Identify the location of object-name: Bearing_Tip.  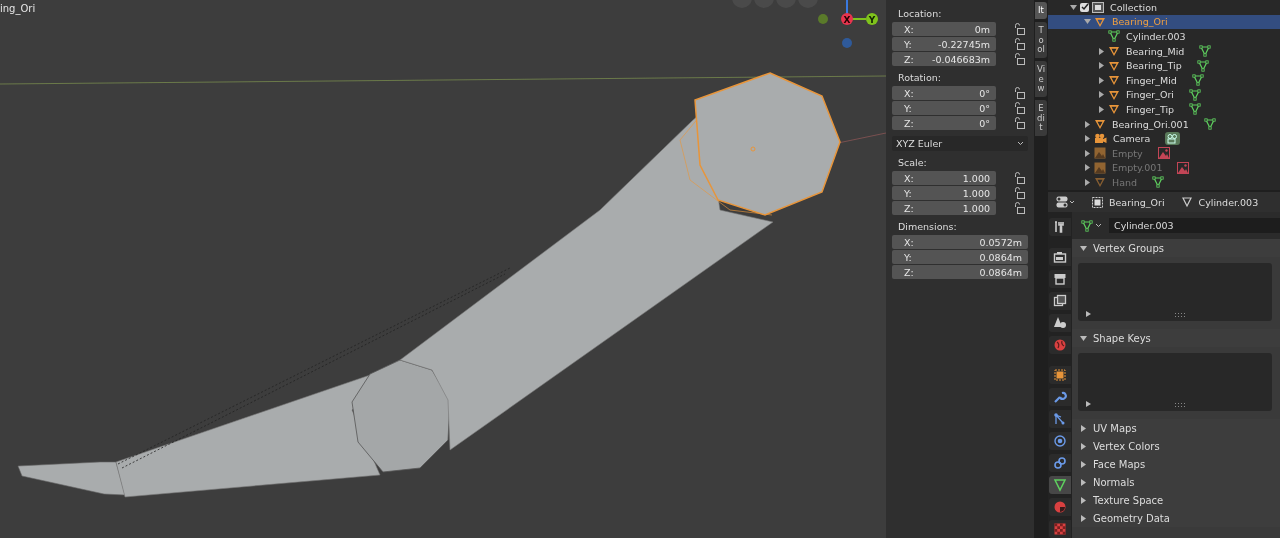
(1154, 66).